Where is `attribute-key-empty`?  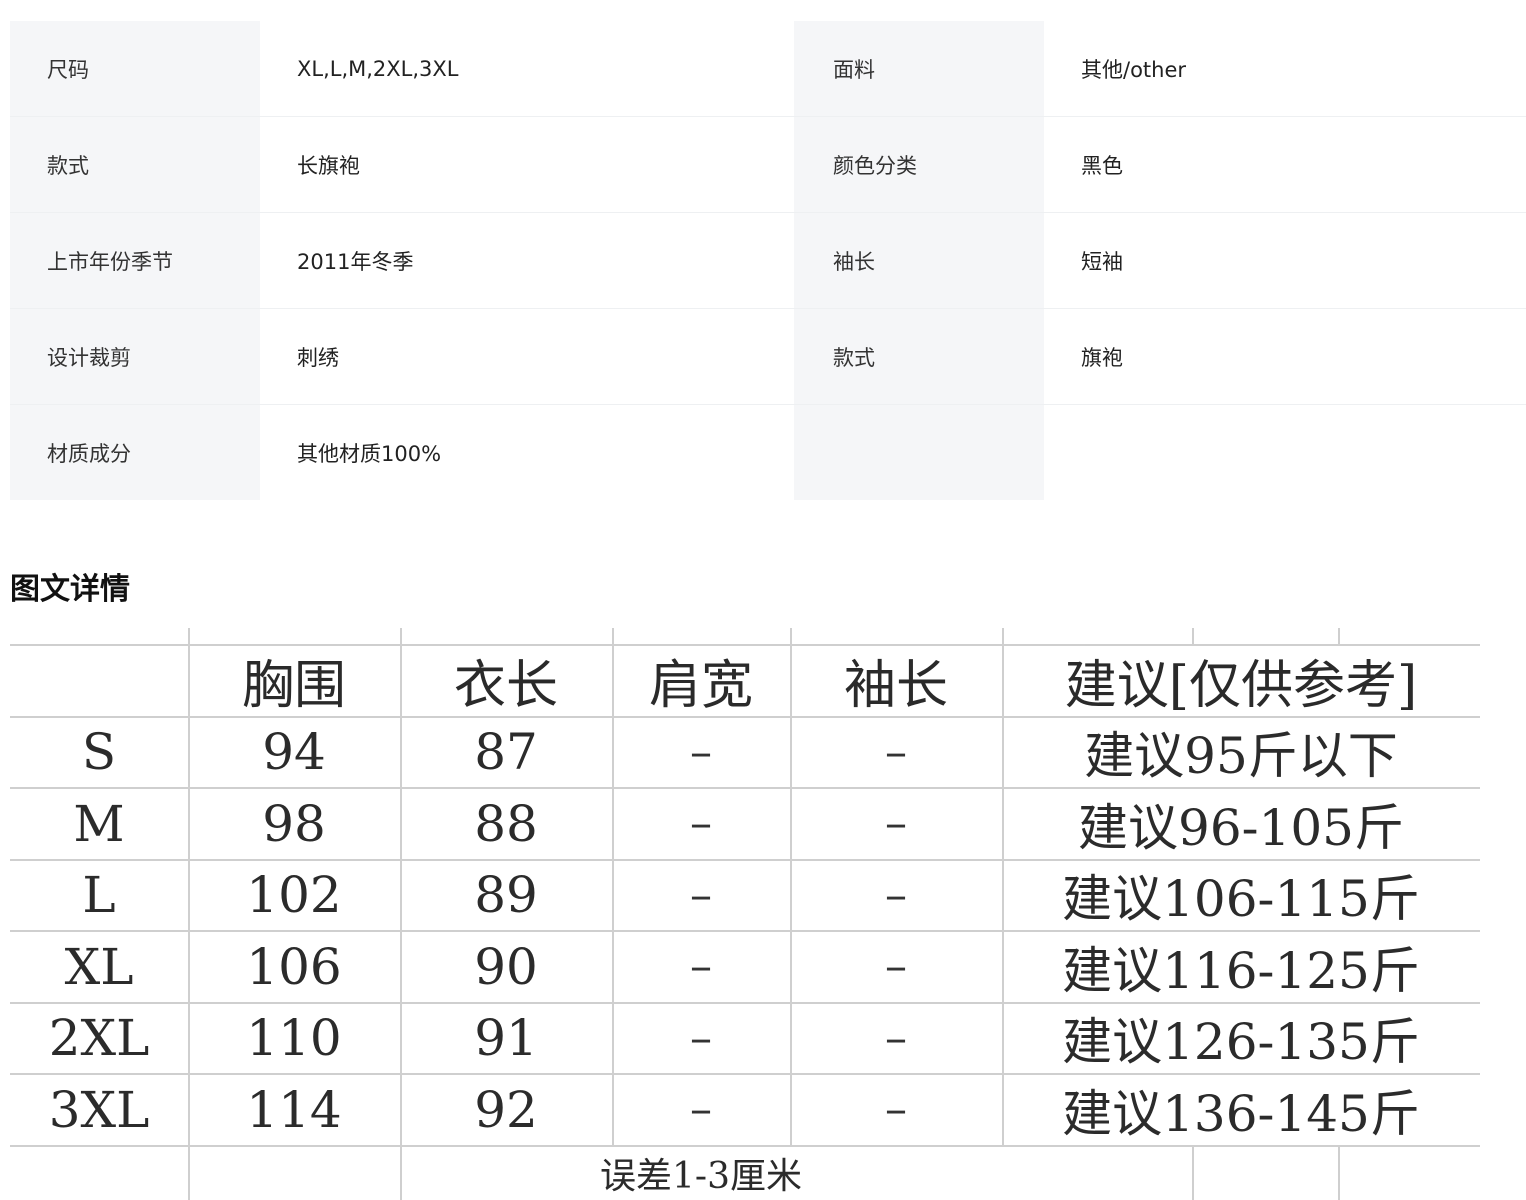 attribute-key-empty is located at coordinates (919, 452).